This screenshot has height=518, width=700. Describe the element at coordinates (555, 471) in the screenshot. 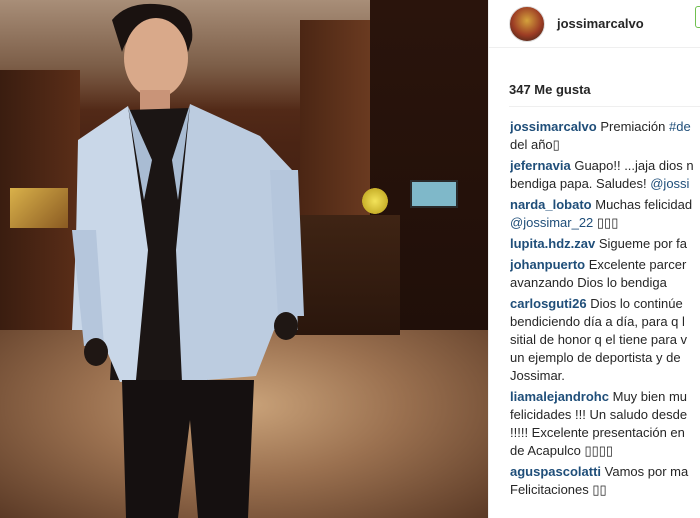

I see `comment-username: aguspascolatti` at that location.